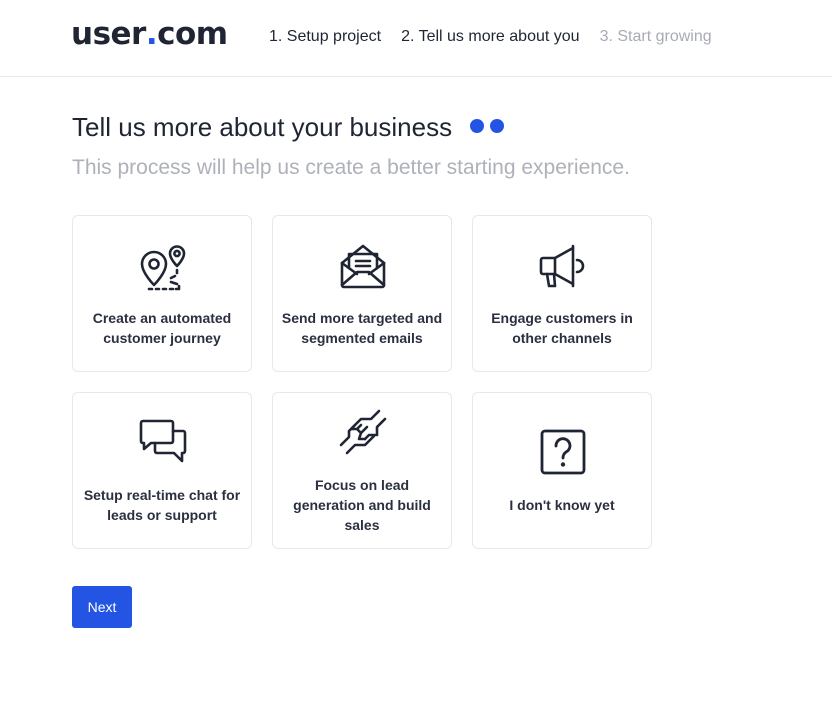 This screenshot has width=832, height=709. What do you see at coordinates (163, 268) in the screenshot?
I see `journey-icon` at bounding box center [163, 268].